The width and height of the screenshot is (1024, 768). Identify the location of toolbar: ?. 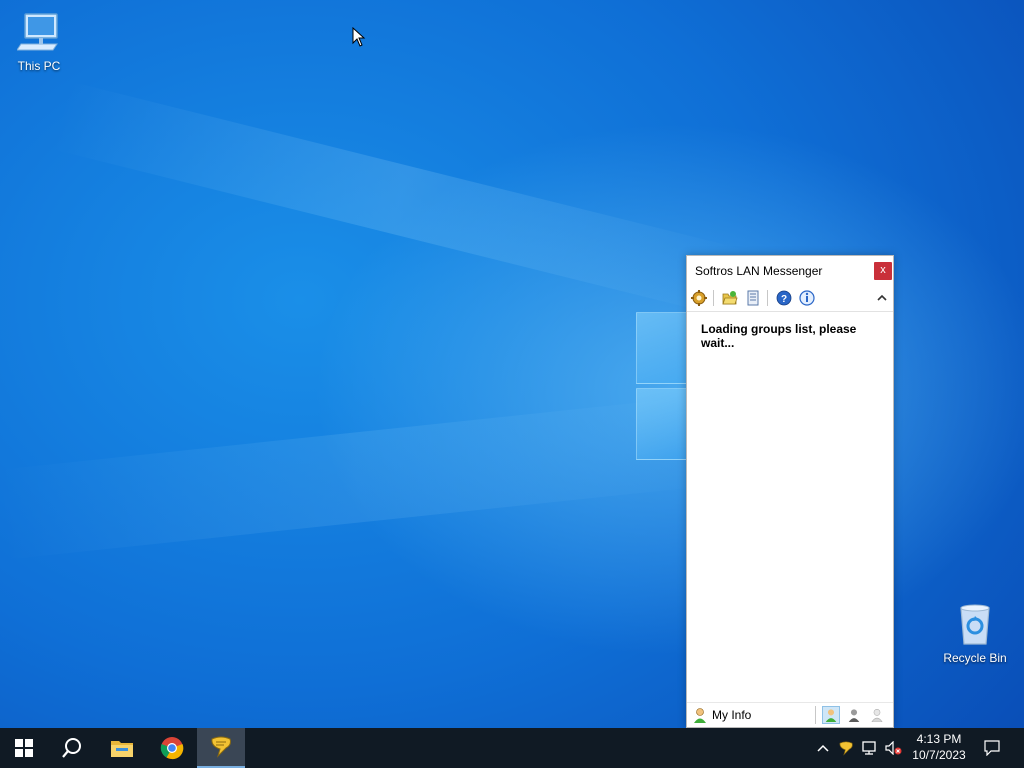
(790, 298).